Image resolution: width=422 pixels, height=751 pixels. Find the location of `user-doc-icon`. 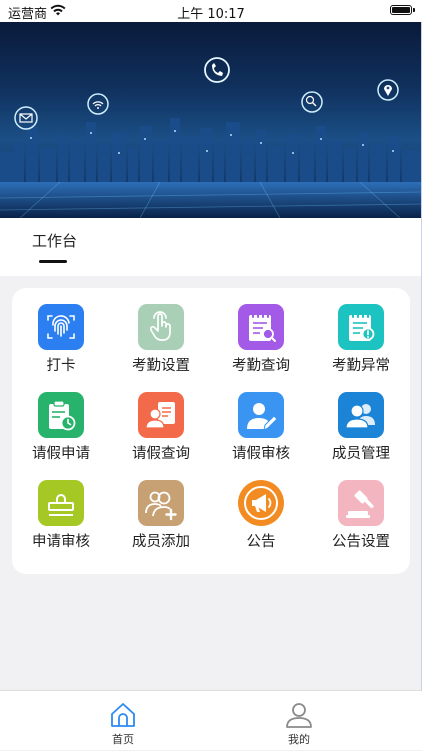

user-doc-icon is located at coordinates (161, 415).